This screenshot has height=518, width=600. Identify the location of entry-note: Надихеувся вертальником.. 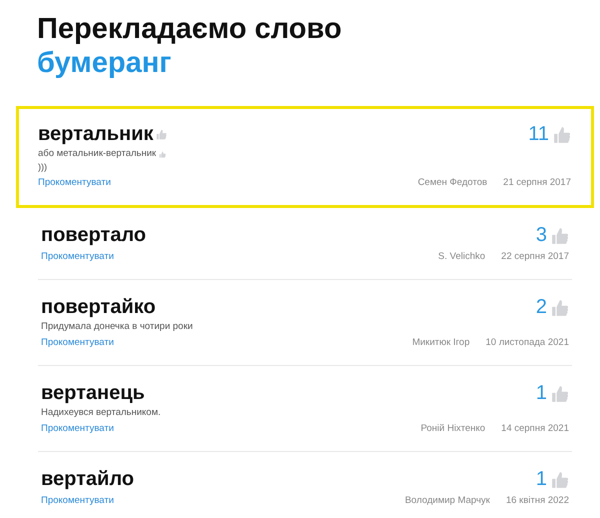
(101, 413).